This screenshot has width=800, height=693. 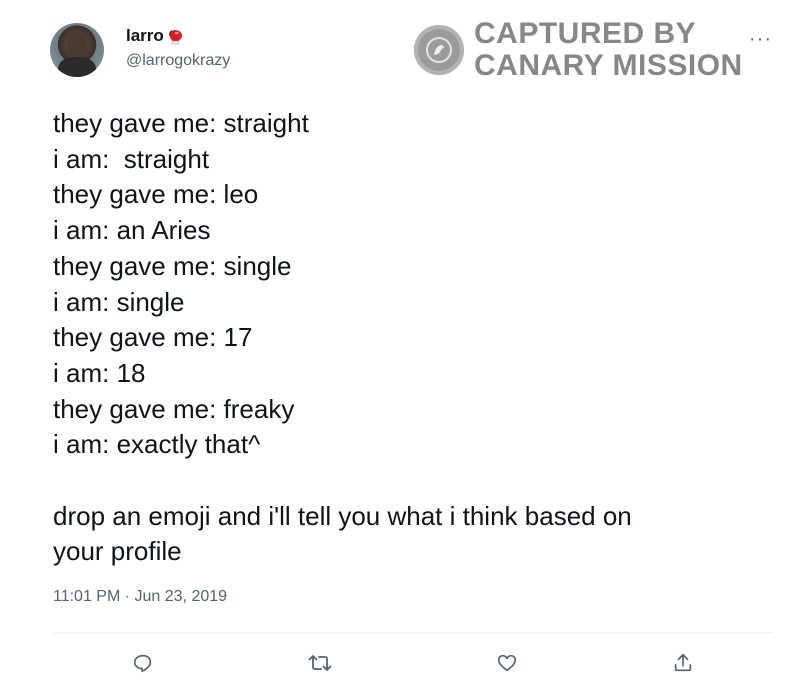 I want to click on retweet-icon, so click(x=320, y=663).